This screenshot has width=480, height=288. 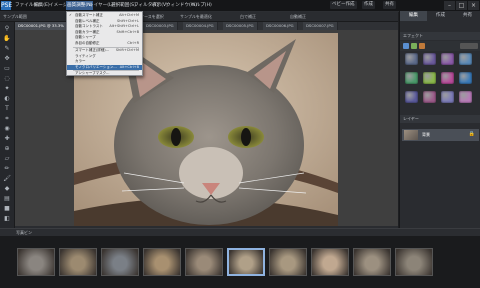 I want to click on healing-brush-icon: ✚, so click(x=7, y=138).